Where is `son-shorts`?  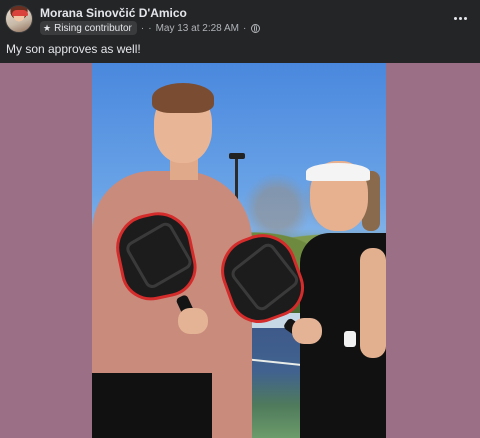
son-shorts is located at coordinates (152, 405).